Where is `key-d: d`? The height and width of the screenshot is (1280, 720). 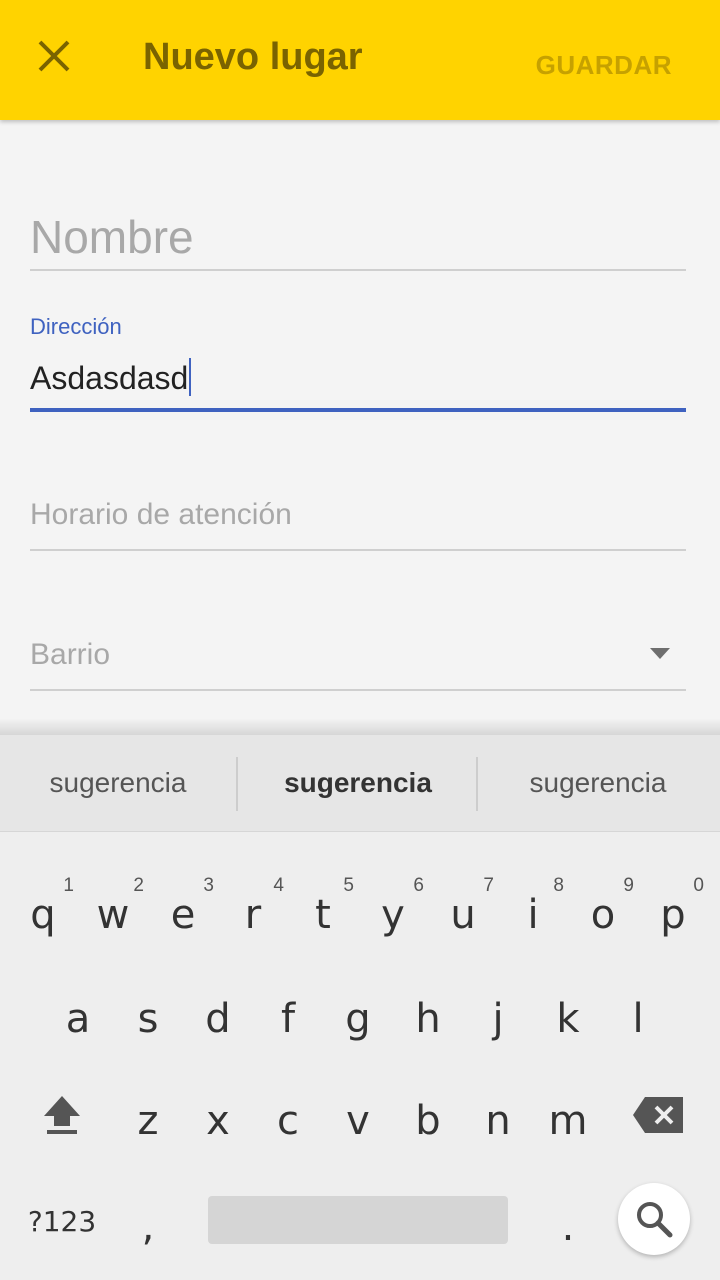
key-d: d is located at coordinates (218, 1013).